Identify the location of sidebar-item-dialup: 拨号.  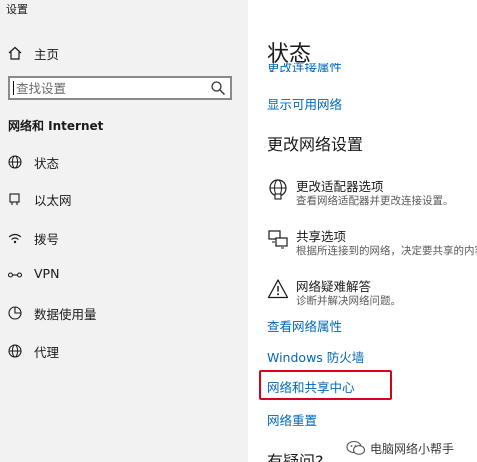
(124, 238).